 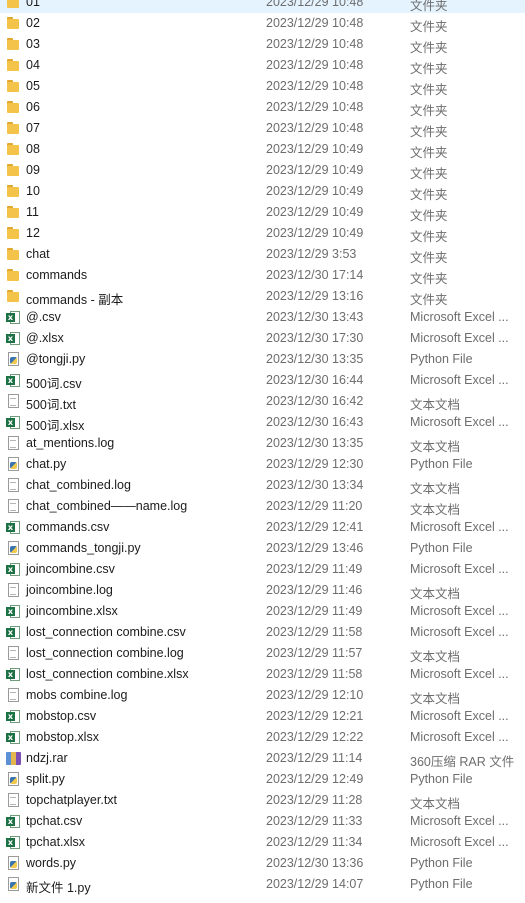 I want to click on modified-date: 2023/12/29 10:49, so click(x=315, y=170).